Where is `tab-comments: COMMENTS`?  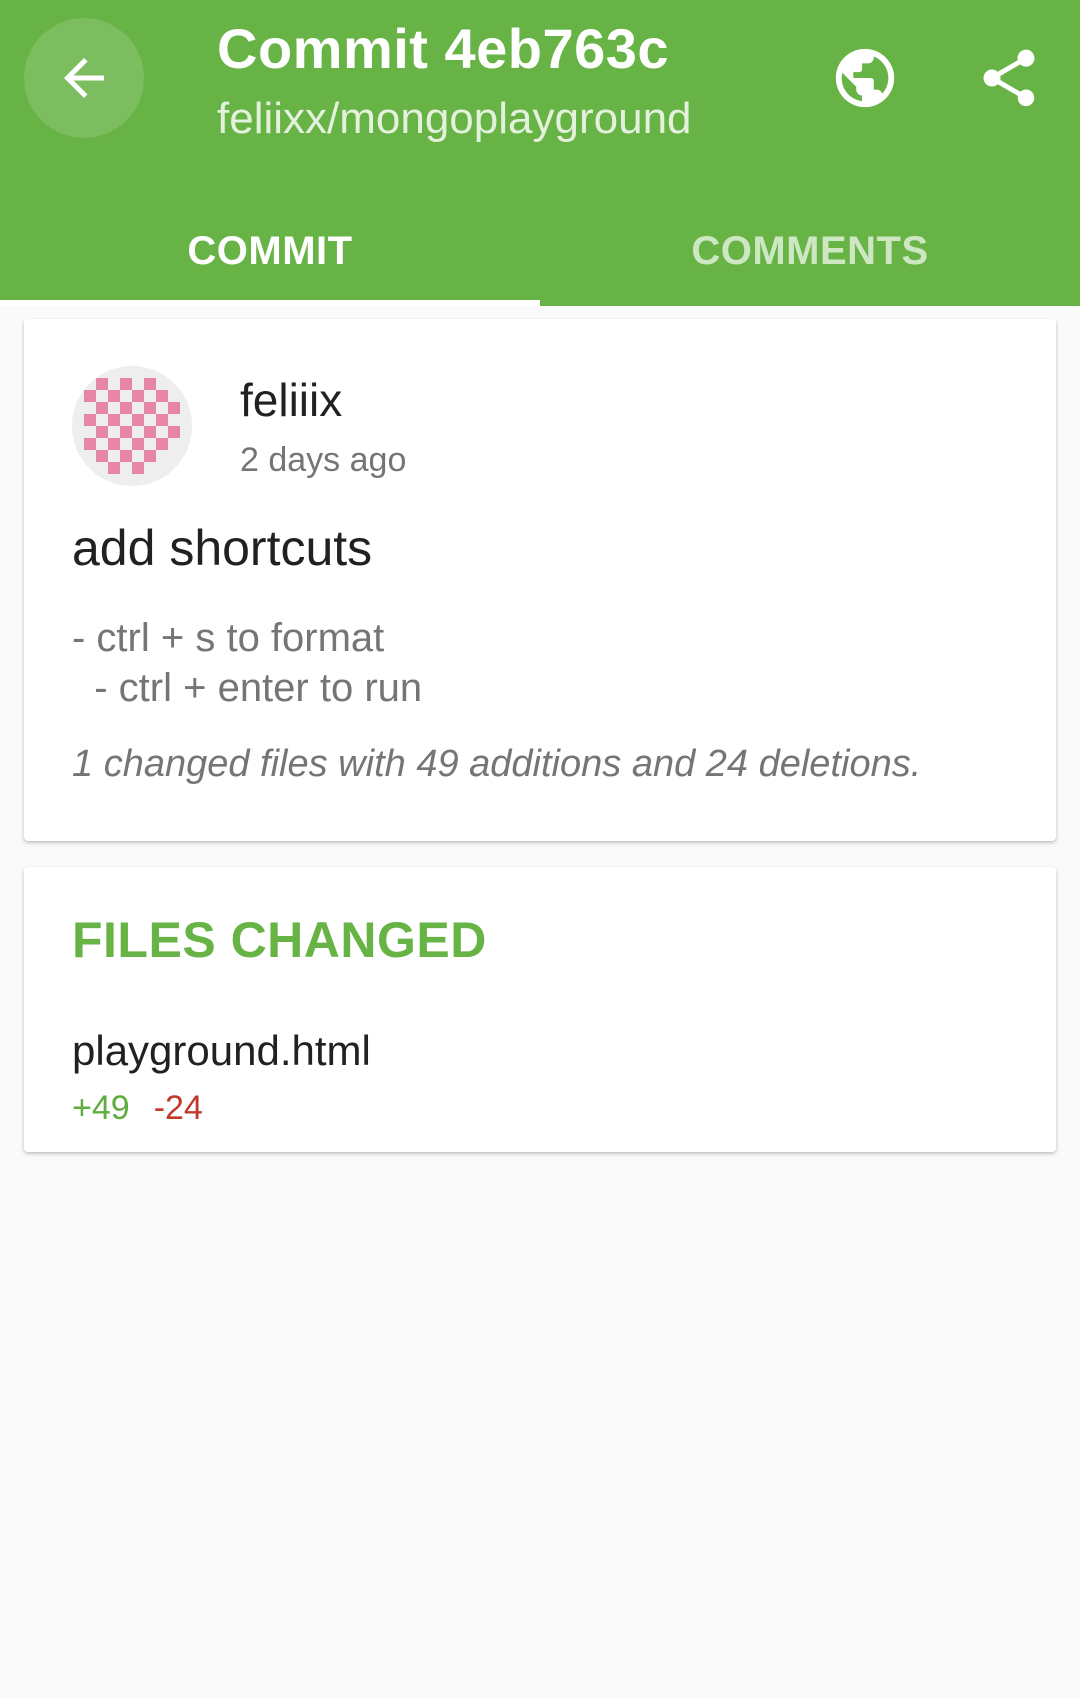 tab-comments: COMMENTS is located at coordinates (810, 251).